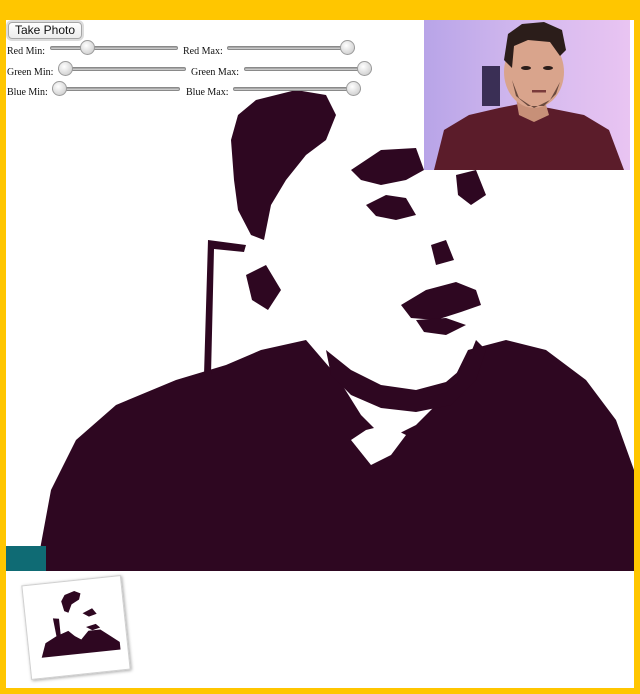 This screenshot has height=694, width=640. I want to click on captured-photo-image, so click(75, 621).